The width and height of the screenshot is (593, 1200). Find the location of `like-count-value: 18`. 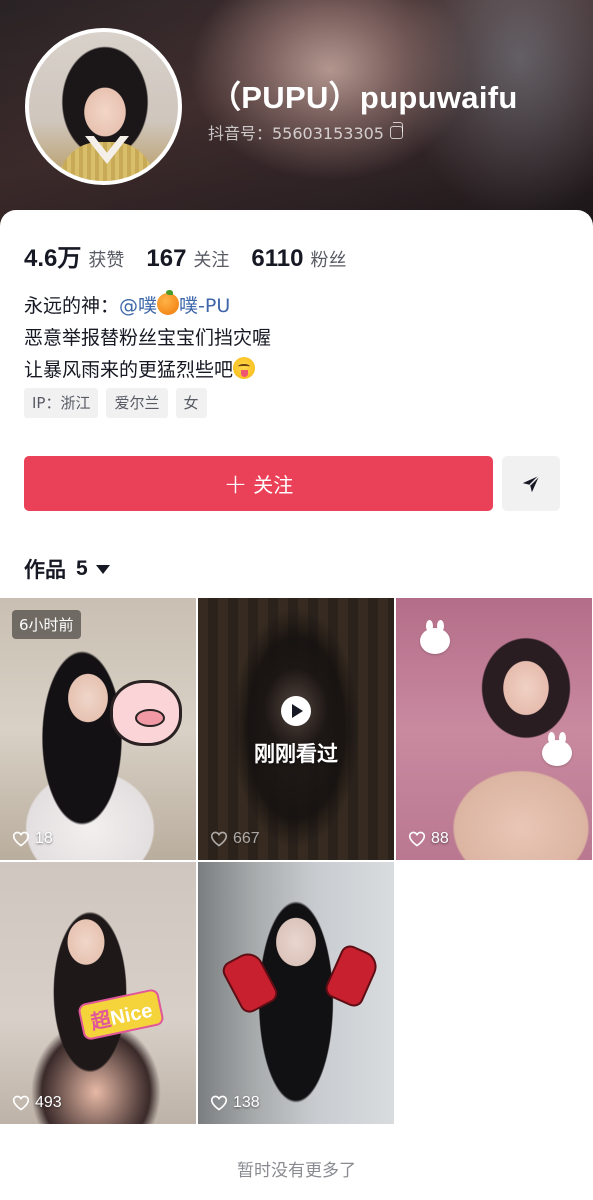

like-count-value: 18 is located at coordinates (44, 838).